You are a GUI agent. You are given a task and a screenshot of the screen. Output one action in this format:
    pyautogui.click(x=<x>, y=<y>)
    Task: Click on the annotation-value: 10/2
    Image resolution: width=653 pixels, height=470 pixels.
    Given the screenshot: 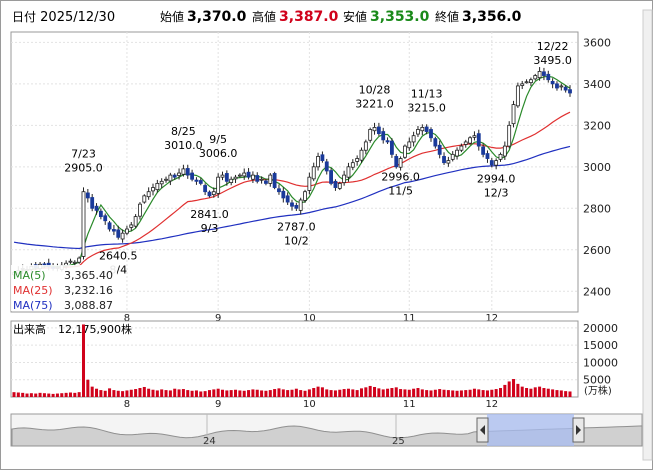 What is the action you would take?
    pyautogui.click(x=296, y=240)
    